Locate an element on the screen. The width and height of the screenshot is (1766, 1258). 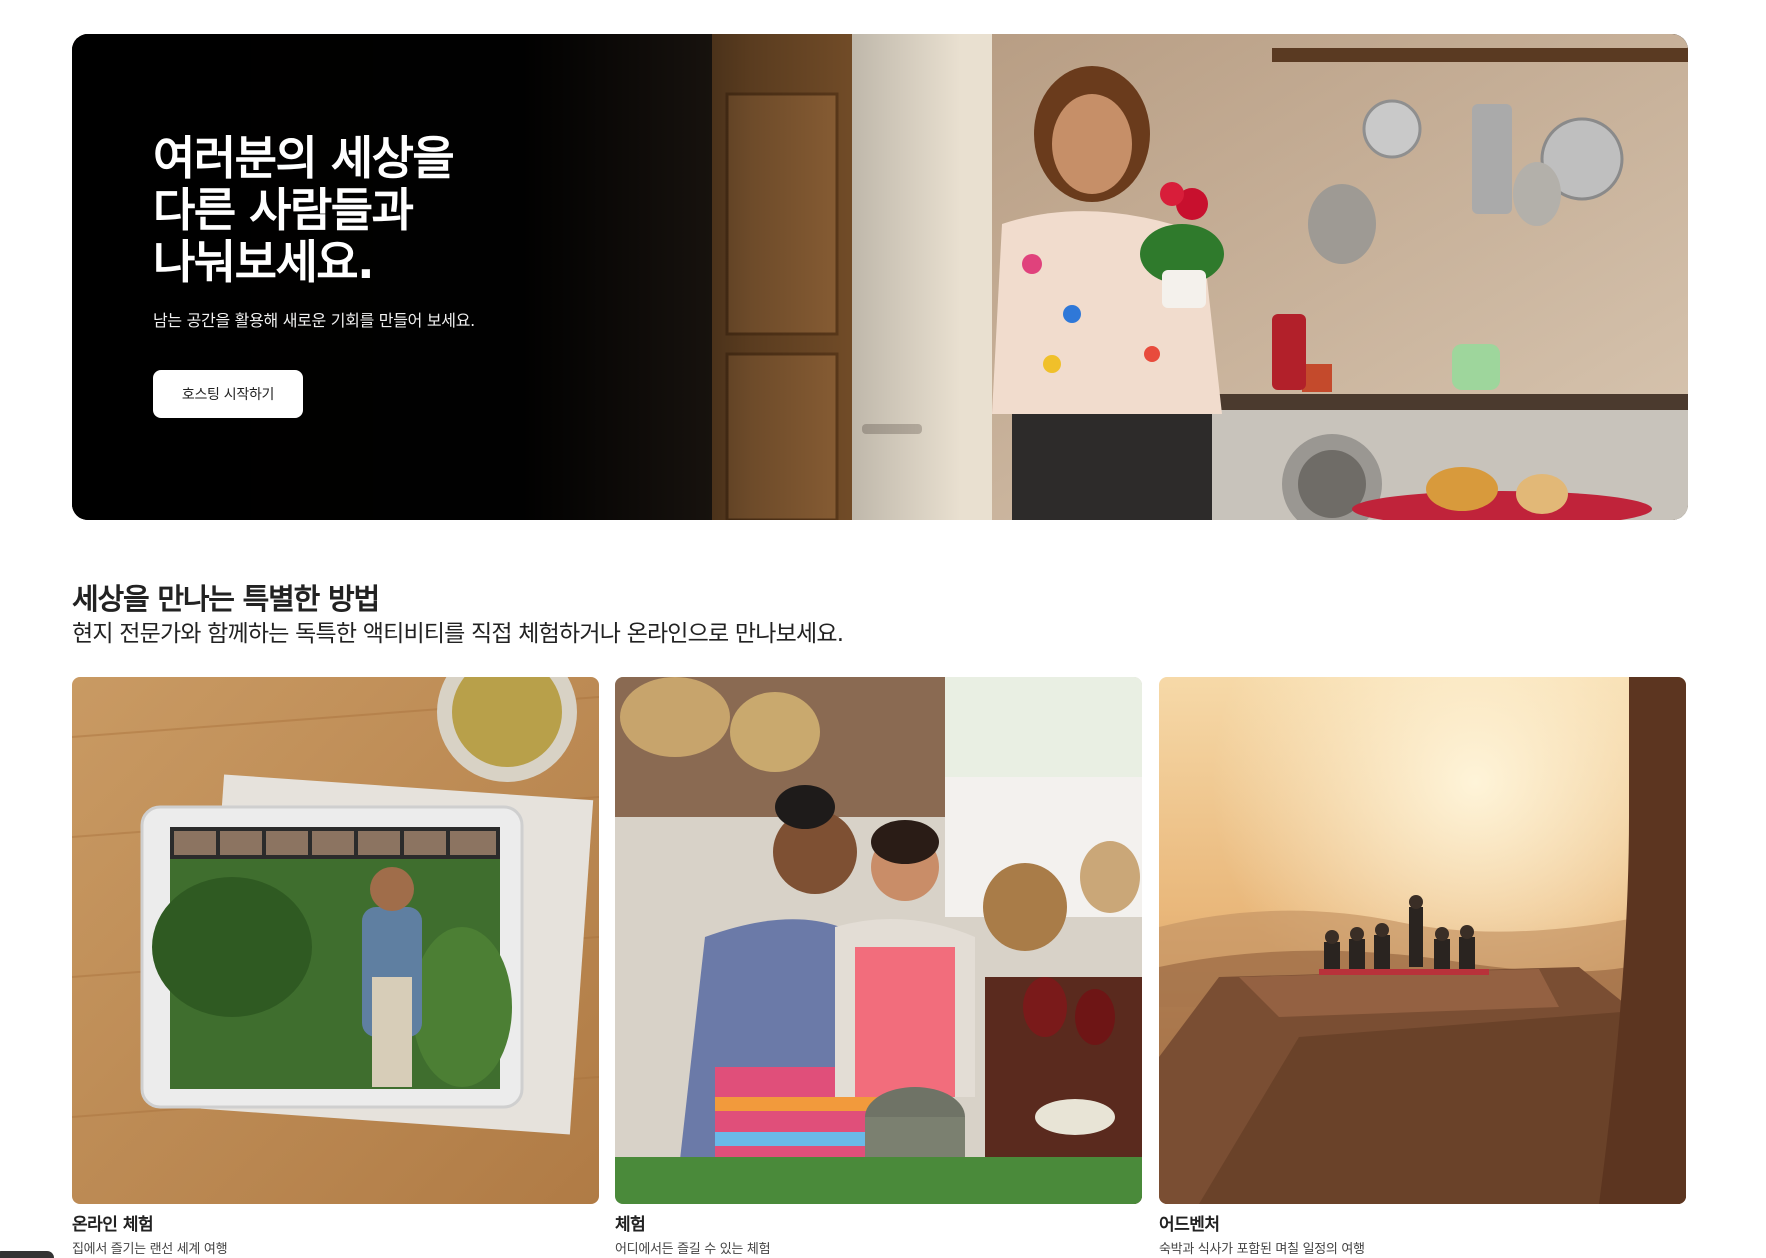
card-description: 어디에서든 즐길 수 있는 체험 is located at coordinates (693, 1249).